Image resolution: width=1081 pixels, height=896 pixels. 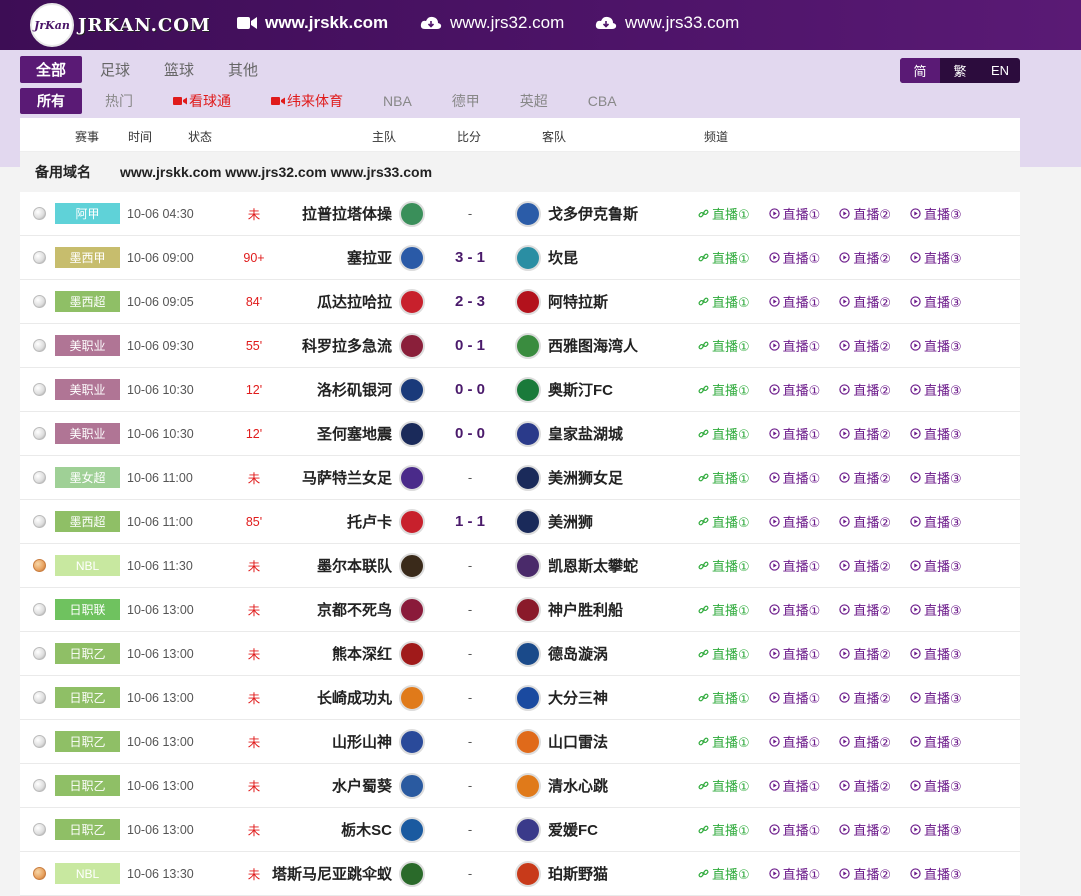 I want to click on table-row: 日职乙 10-06 13:00 未长崎成功丸 - 大分三神 直播① 直播① 直播② 直播③, so click(x=520, y=698).